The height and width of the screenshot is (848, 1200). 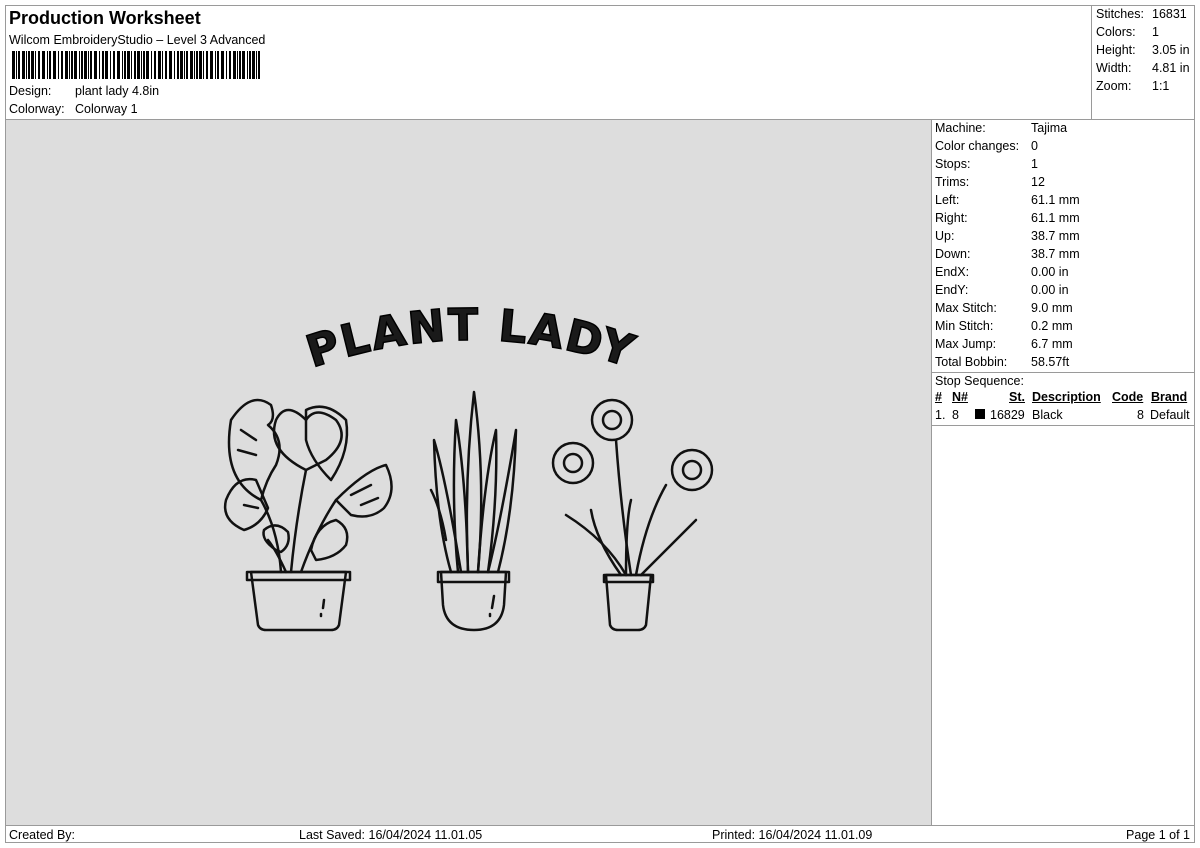 What do you see at coordinates (391, 835) in the screenshot?
I see `last-saved: Last Saved: 16/04/2024 11.01.05` at bounding box center [391, 835].